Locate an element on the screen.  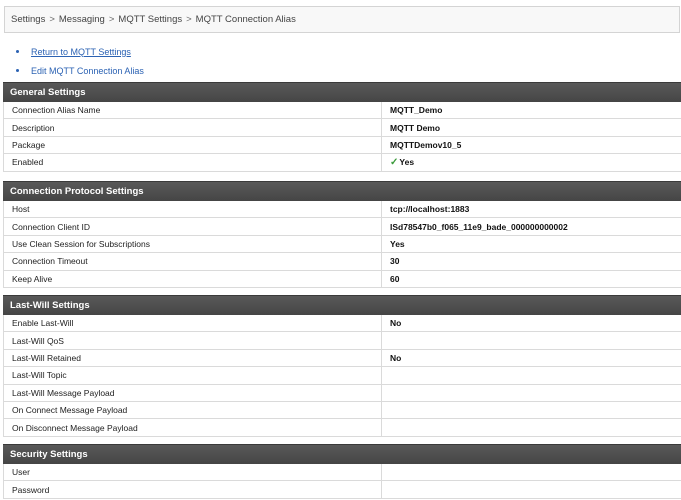
row-value: tcp://localhost:1883 is located at coordinates (430, 209).